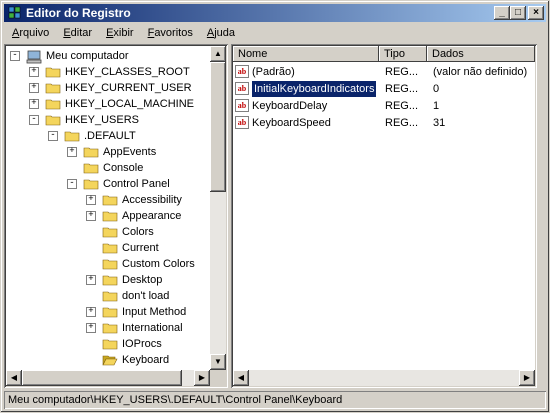 This screenshot has height=413, width=550. Describe the element at coordinates (385, 106) in the screenshot. I see `value-row: ab KeyboardDelay REG... 1` at that location.